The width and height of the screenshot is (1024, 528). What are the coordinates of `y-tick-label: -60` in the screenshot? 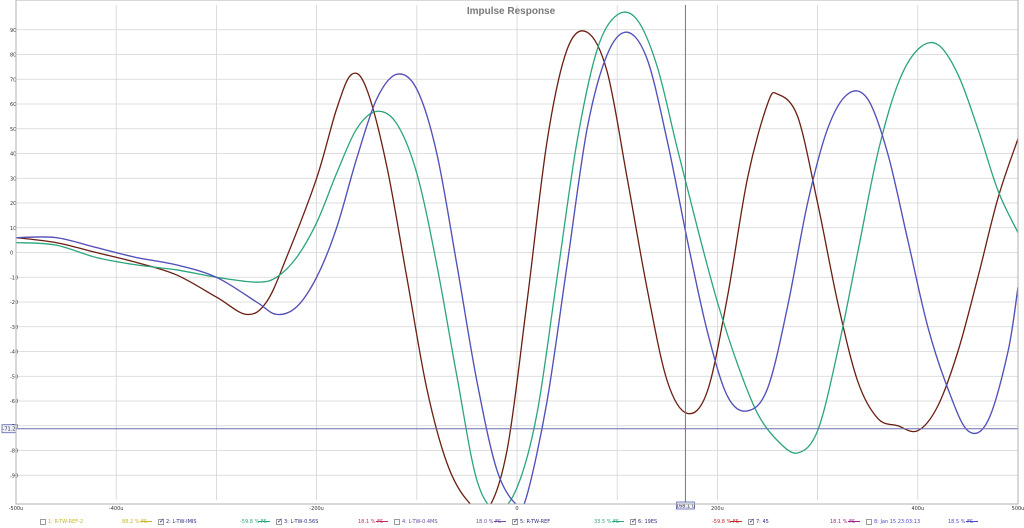 It's located at (14, 402).